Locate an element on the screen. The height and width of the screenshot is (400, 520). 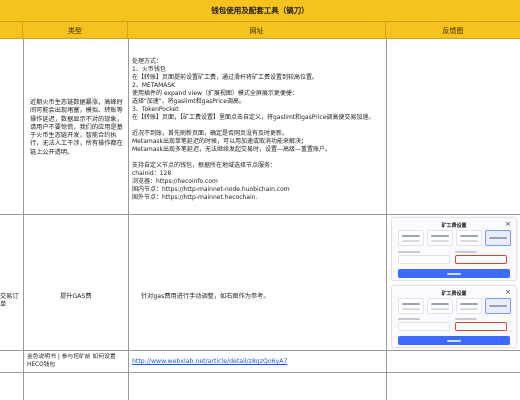
row2-type-cell: 提升GAS费 is located at coordinates (90, 297).